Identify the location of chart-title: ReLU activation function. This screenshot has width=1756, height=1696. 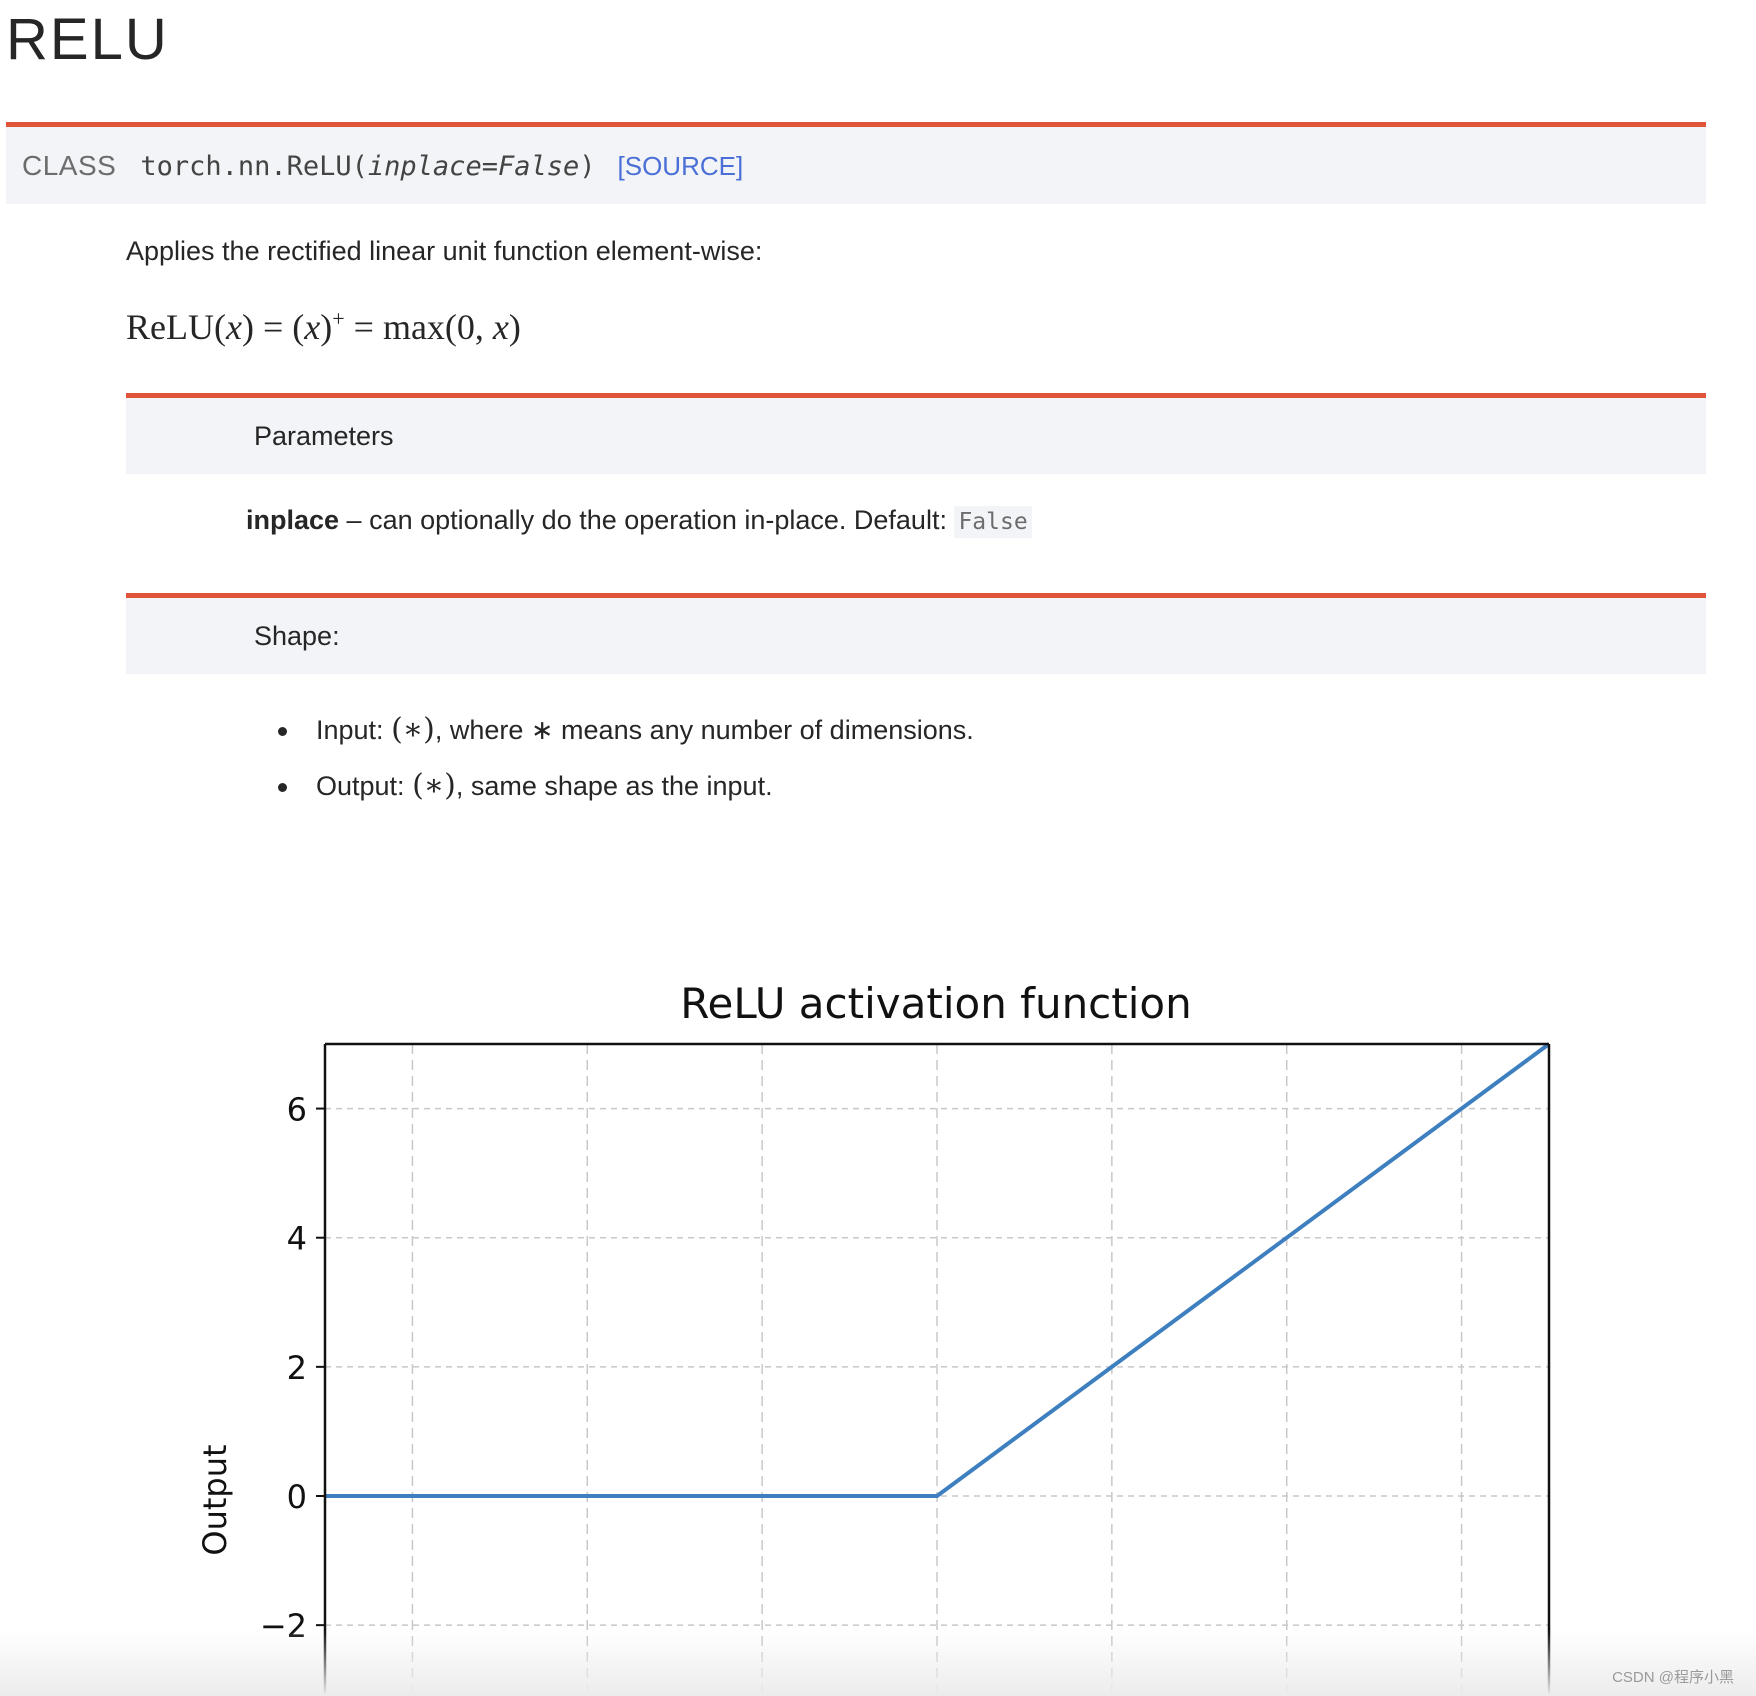
(935, 1003).